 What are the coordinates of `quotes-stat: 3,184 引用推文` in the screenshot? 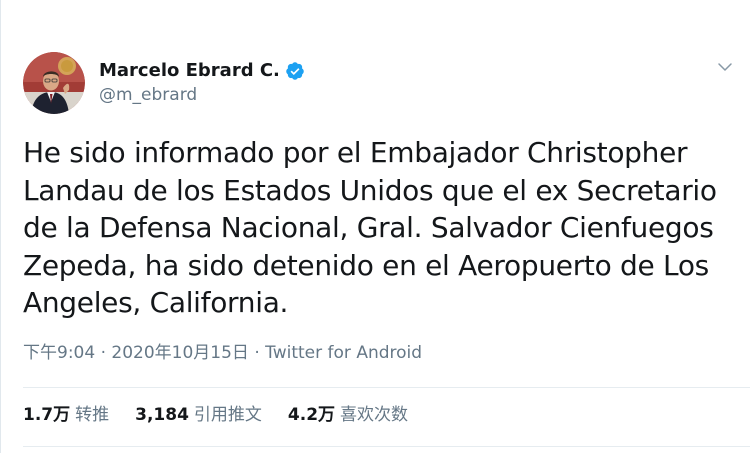 It's located at (198, 415).